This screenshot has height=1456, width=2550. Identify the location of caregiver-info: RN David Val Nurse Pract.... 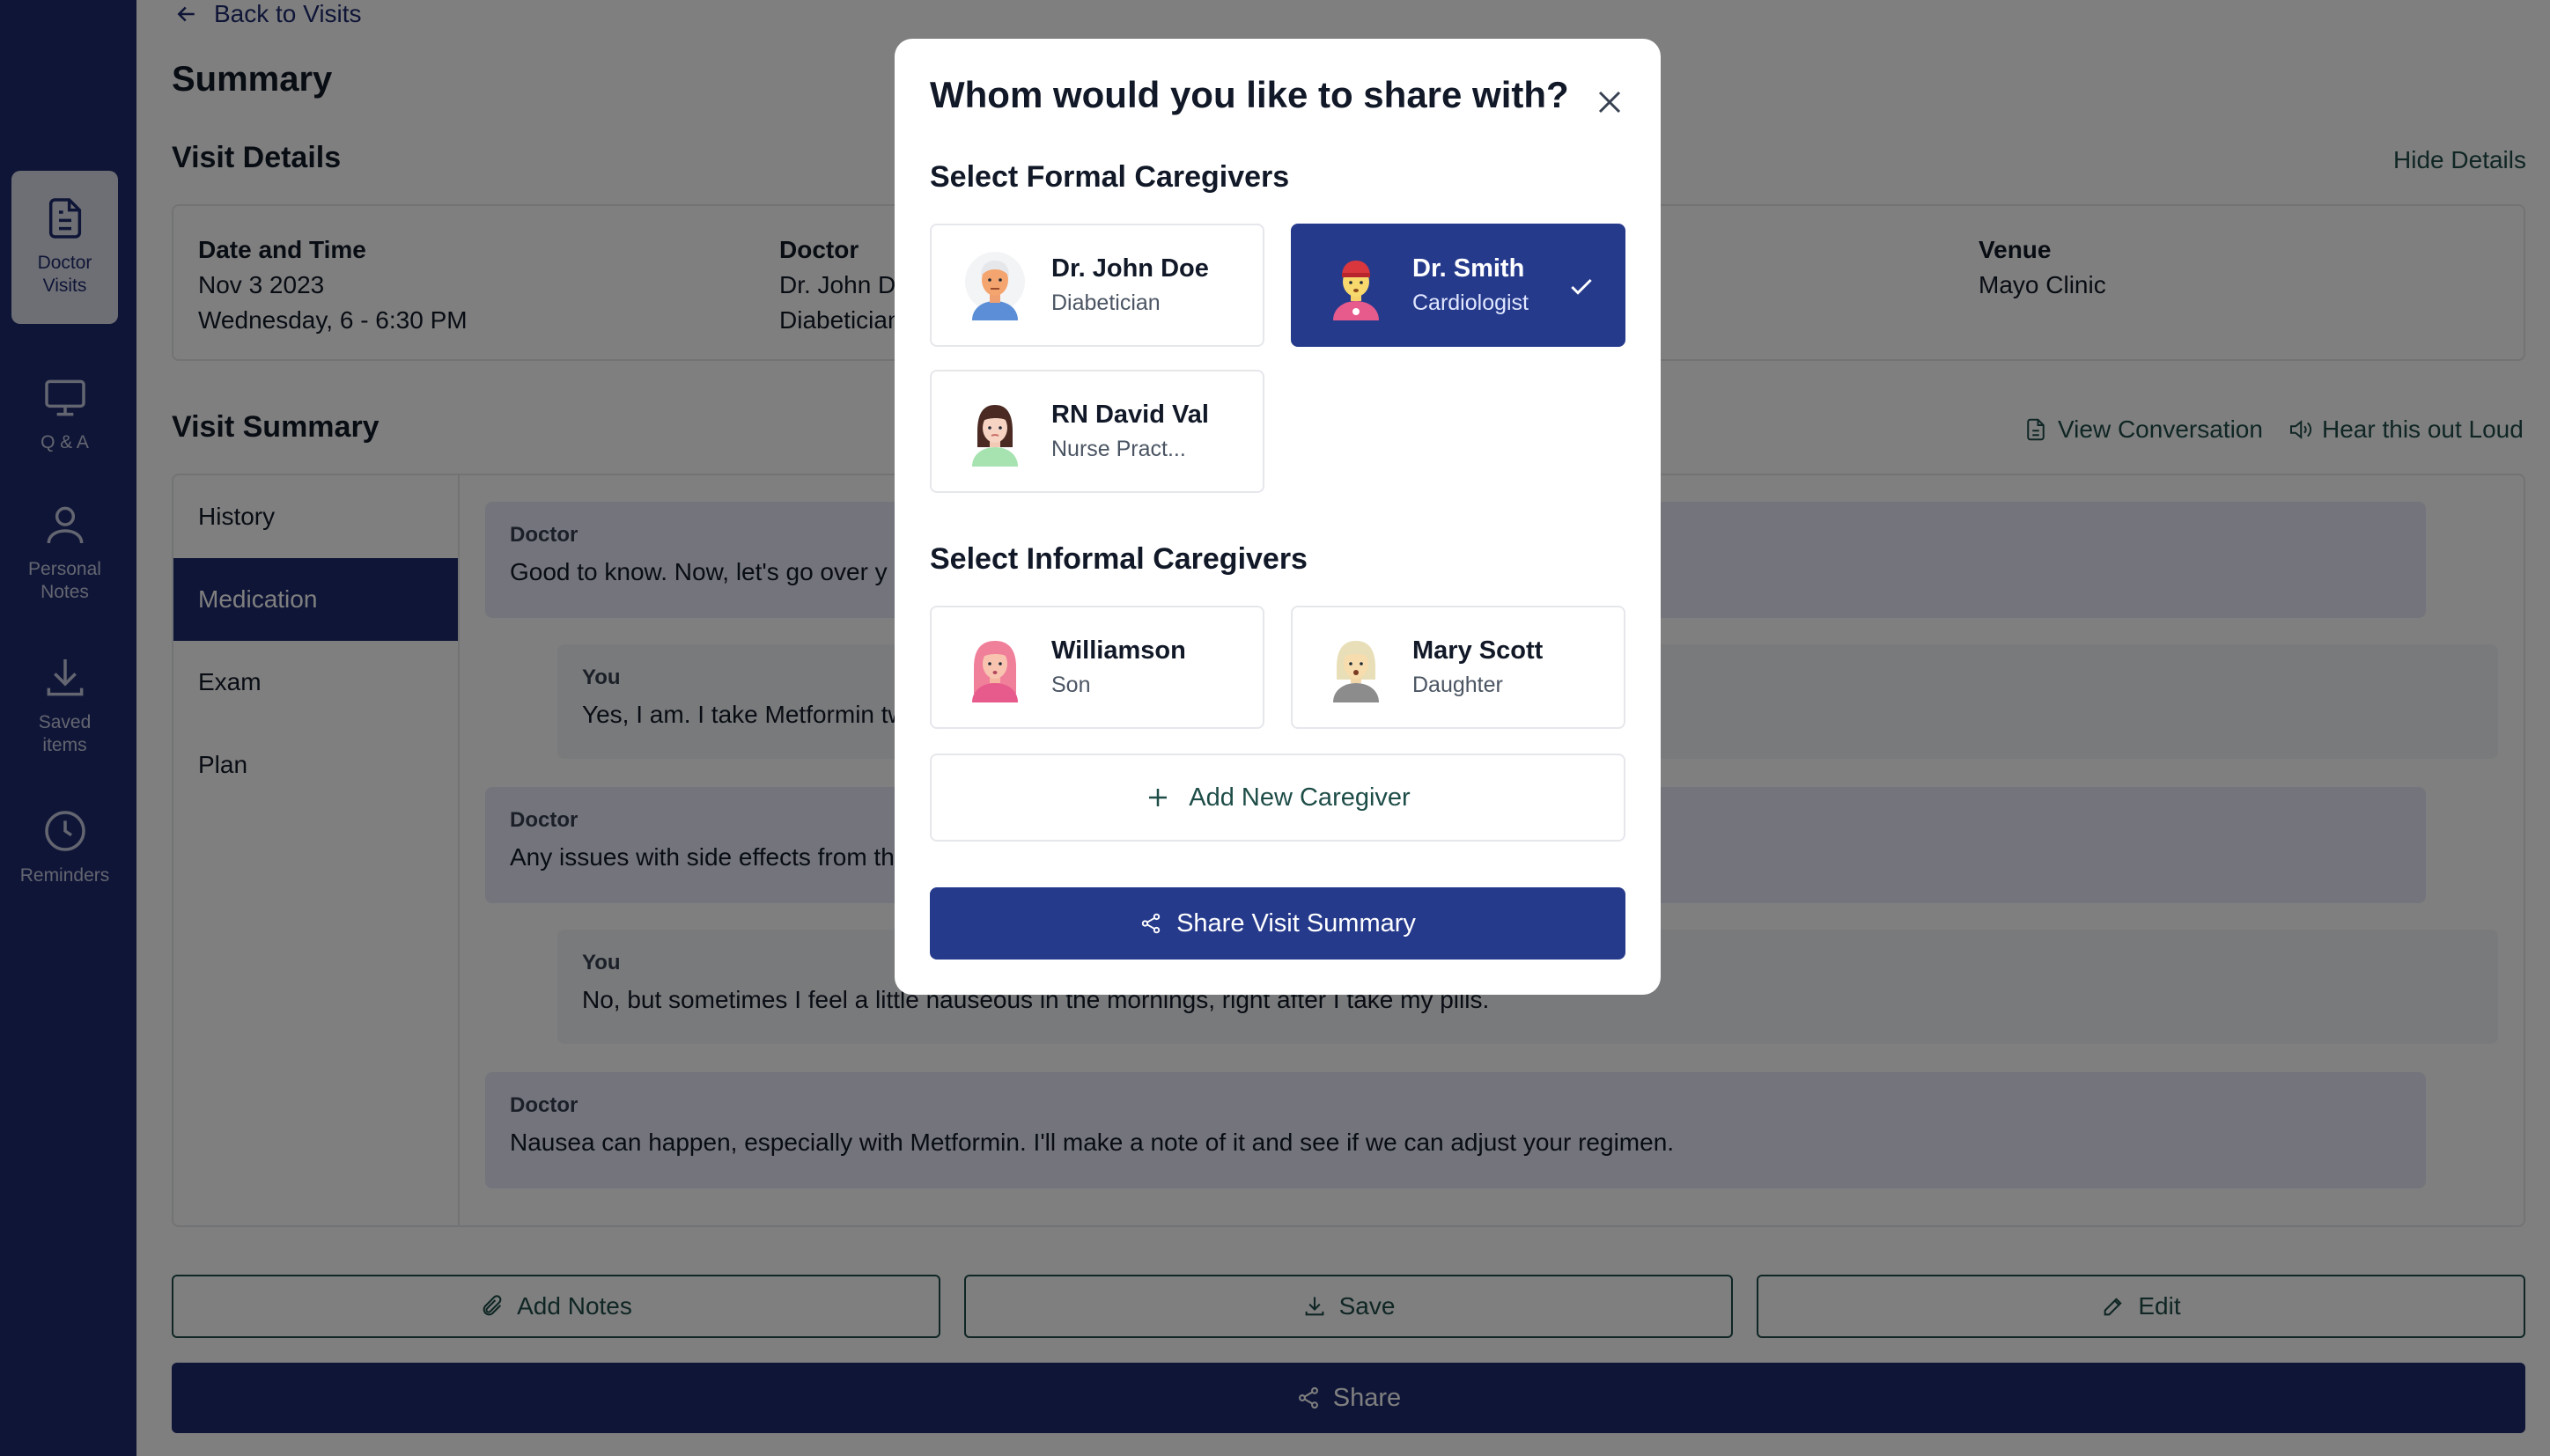
(1130, 432).